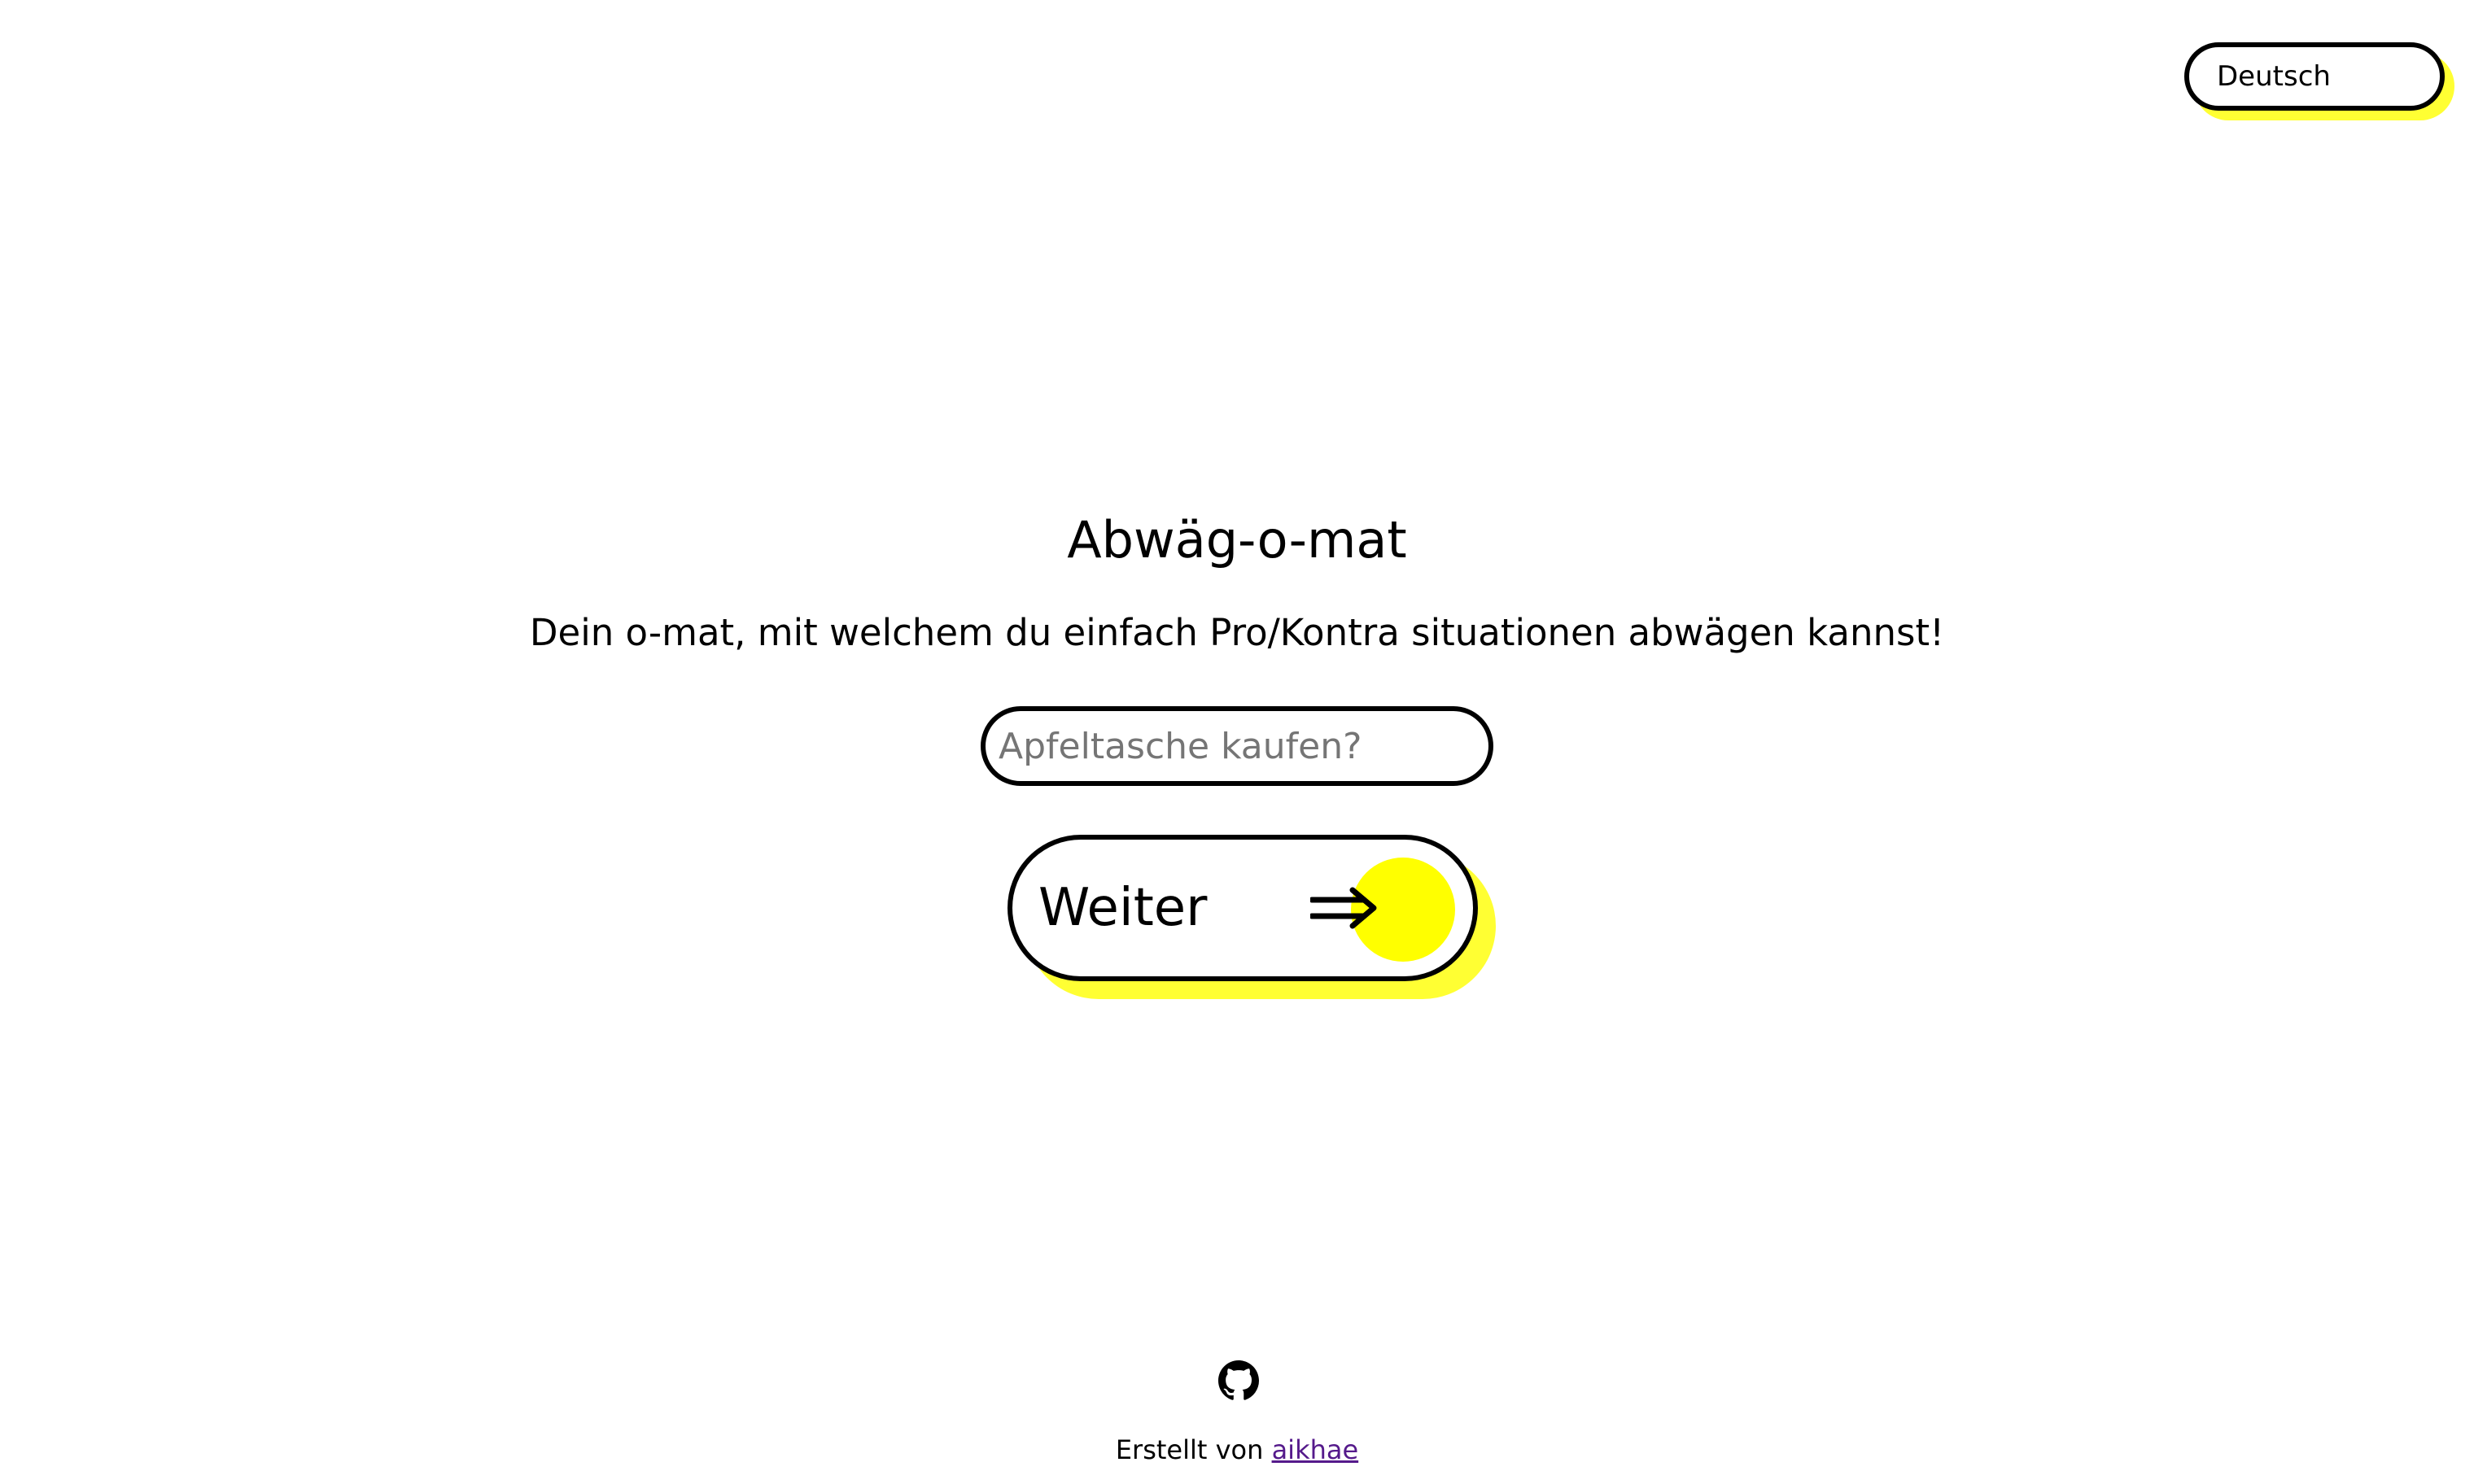 Image resolution: width=2474 pixels, height=1484 pixels. I want to click on language-selector-wrap: Deutsch, so click(2319, 81).